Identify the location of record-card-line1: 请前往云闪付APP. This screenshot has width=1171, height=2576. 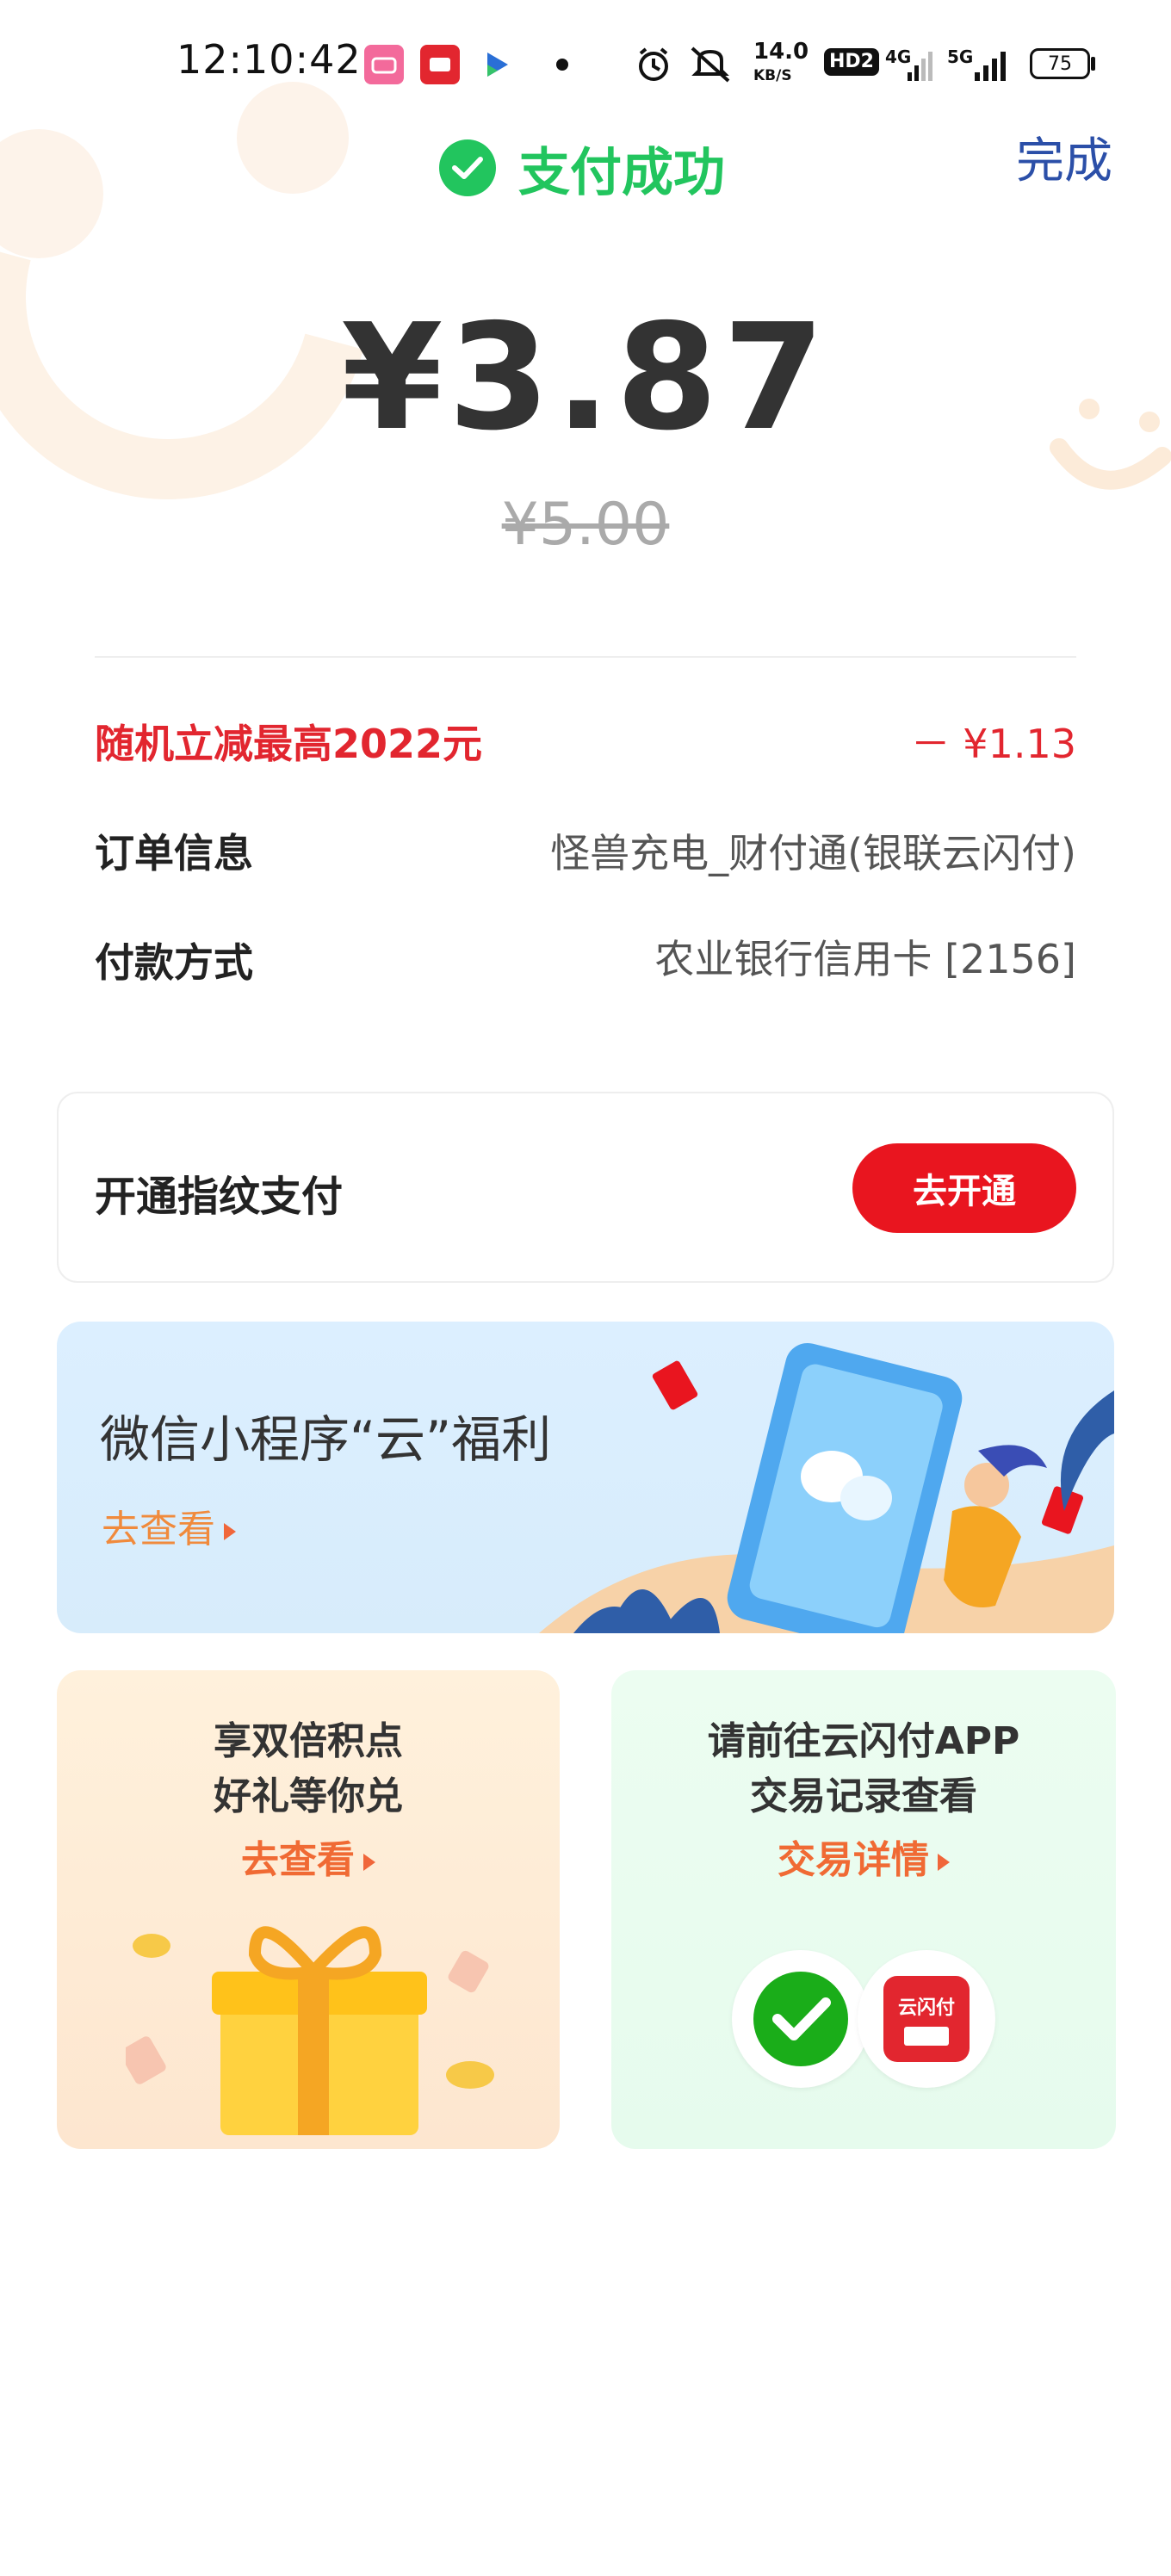
(864, 1741).